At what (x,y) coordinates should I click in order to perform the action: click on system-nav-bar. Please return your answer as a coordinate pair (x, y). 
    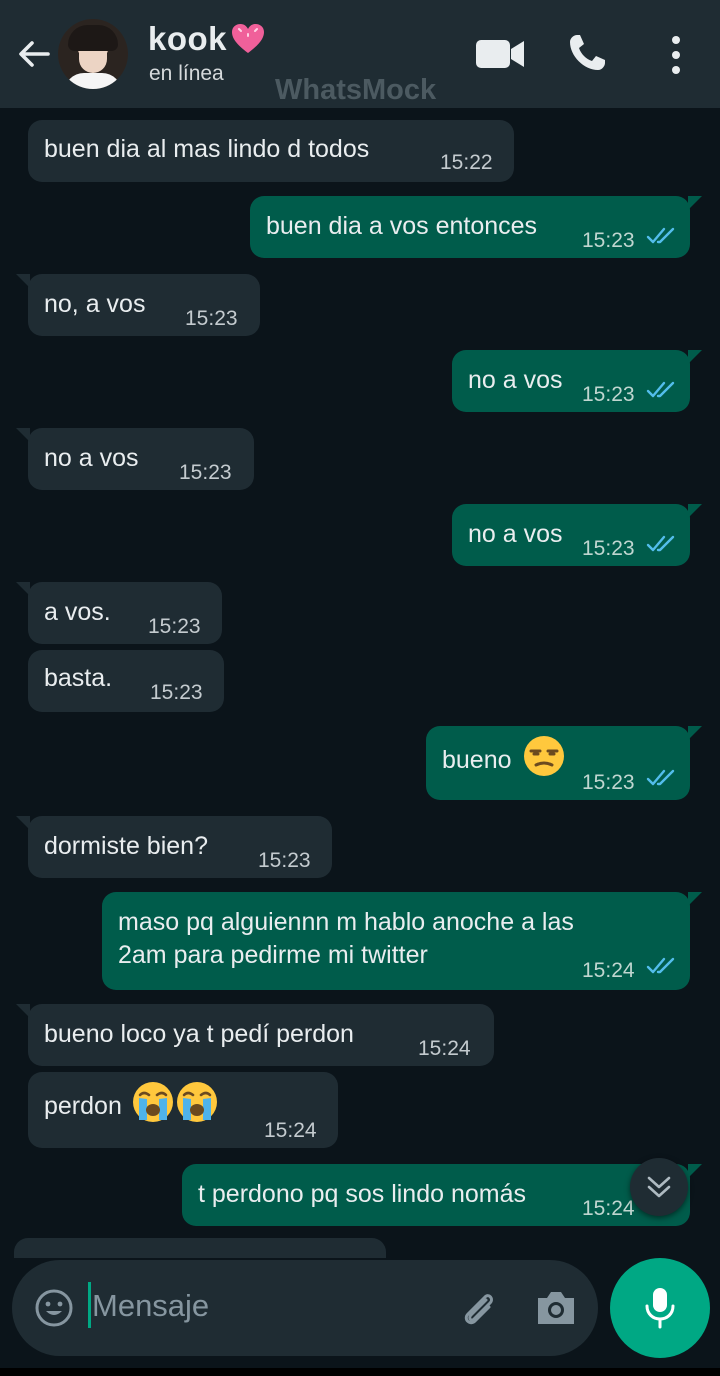
    Looking at the image, I should click on (360, 1372).